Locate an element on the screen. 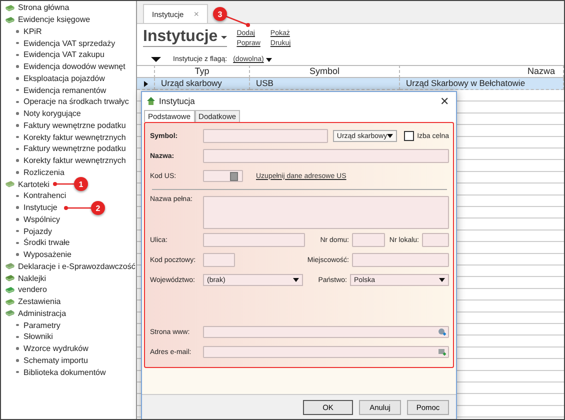 Image resolution: width=565 pixels, height=420 pixels. row-selector is located at coordinates (146, 84).